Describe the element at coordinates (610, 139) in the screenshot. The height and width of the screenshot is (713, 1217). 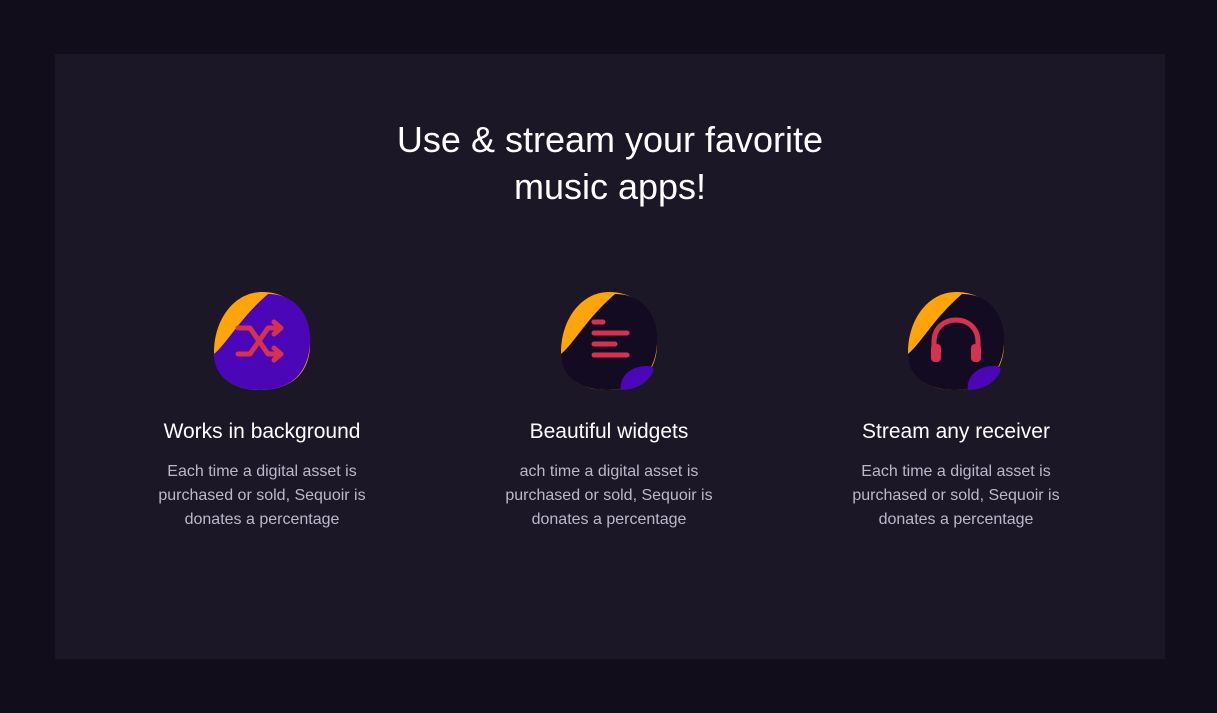
I see `section-heading-line-1: Use & stream your favorite` at that location.